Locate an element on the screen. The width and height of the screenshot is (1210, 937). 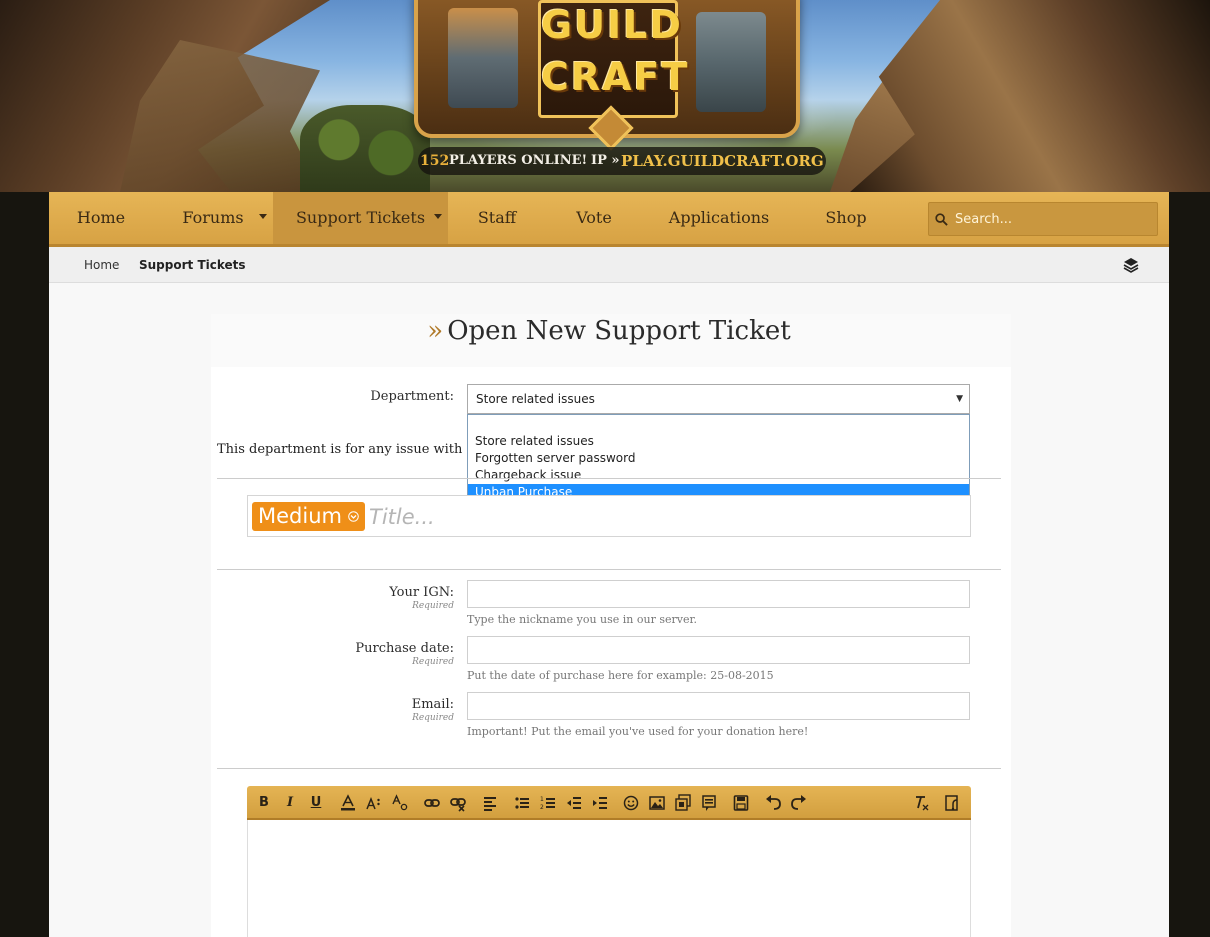
media-icon is located at coordinates (683, 803).